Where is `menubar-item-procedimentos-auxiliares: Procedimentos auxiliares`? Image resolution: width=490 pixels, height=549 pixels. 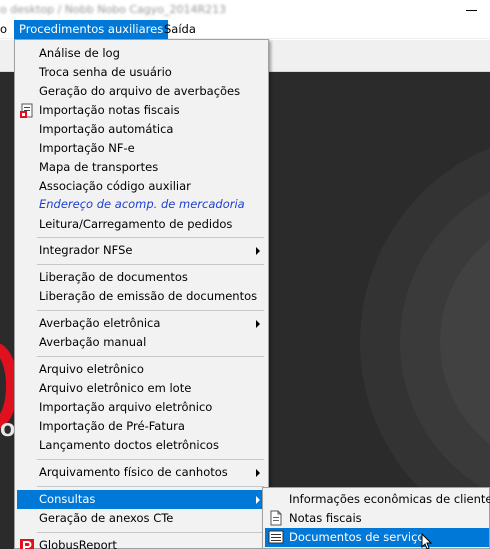
menubar-item-procedimentos-auxiliares: Procedimentos auxiliares is located at coordinates (91, 29).